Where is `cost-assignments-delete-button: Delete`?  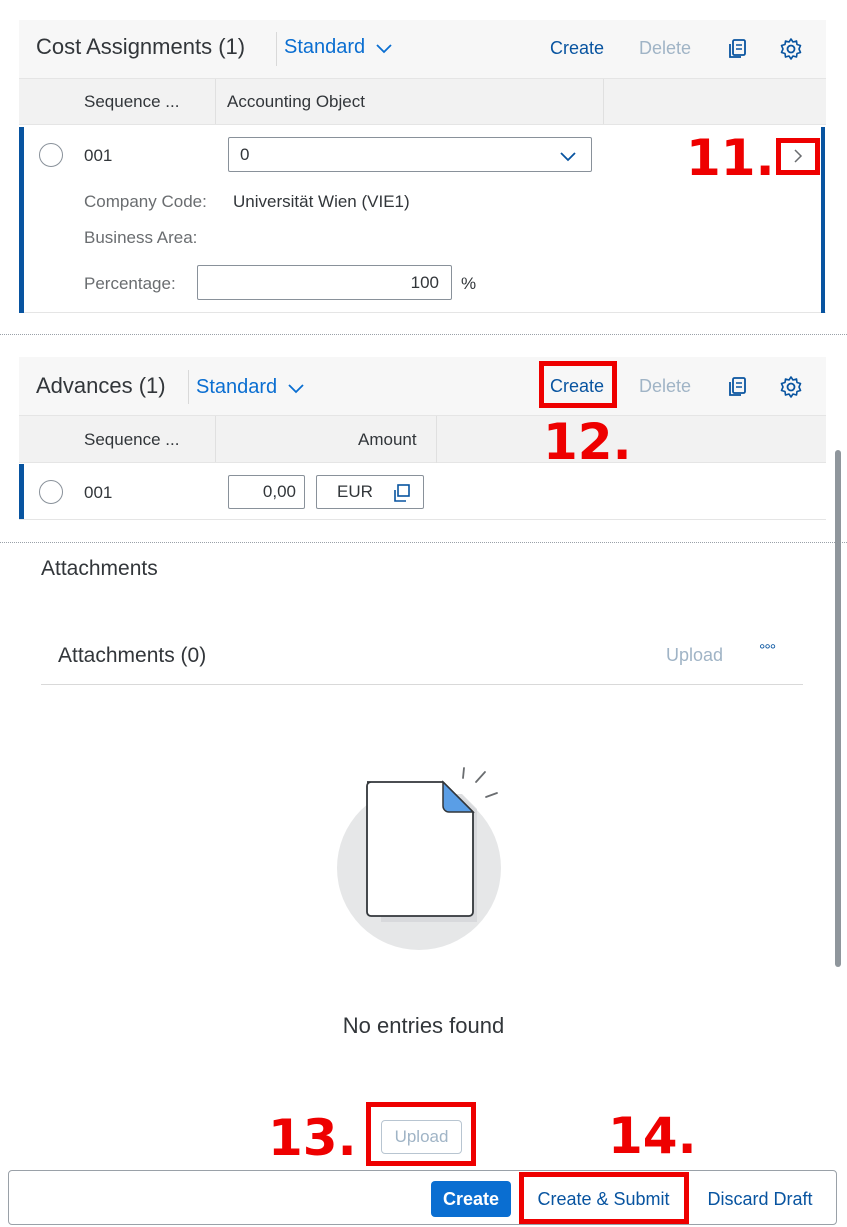 cost-assignments-delete-button: Delete is located at coordinates (665, 48).